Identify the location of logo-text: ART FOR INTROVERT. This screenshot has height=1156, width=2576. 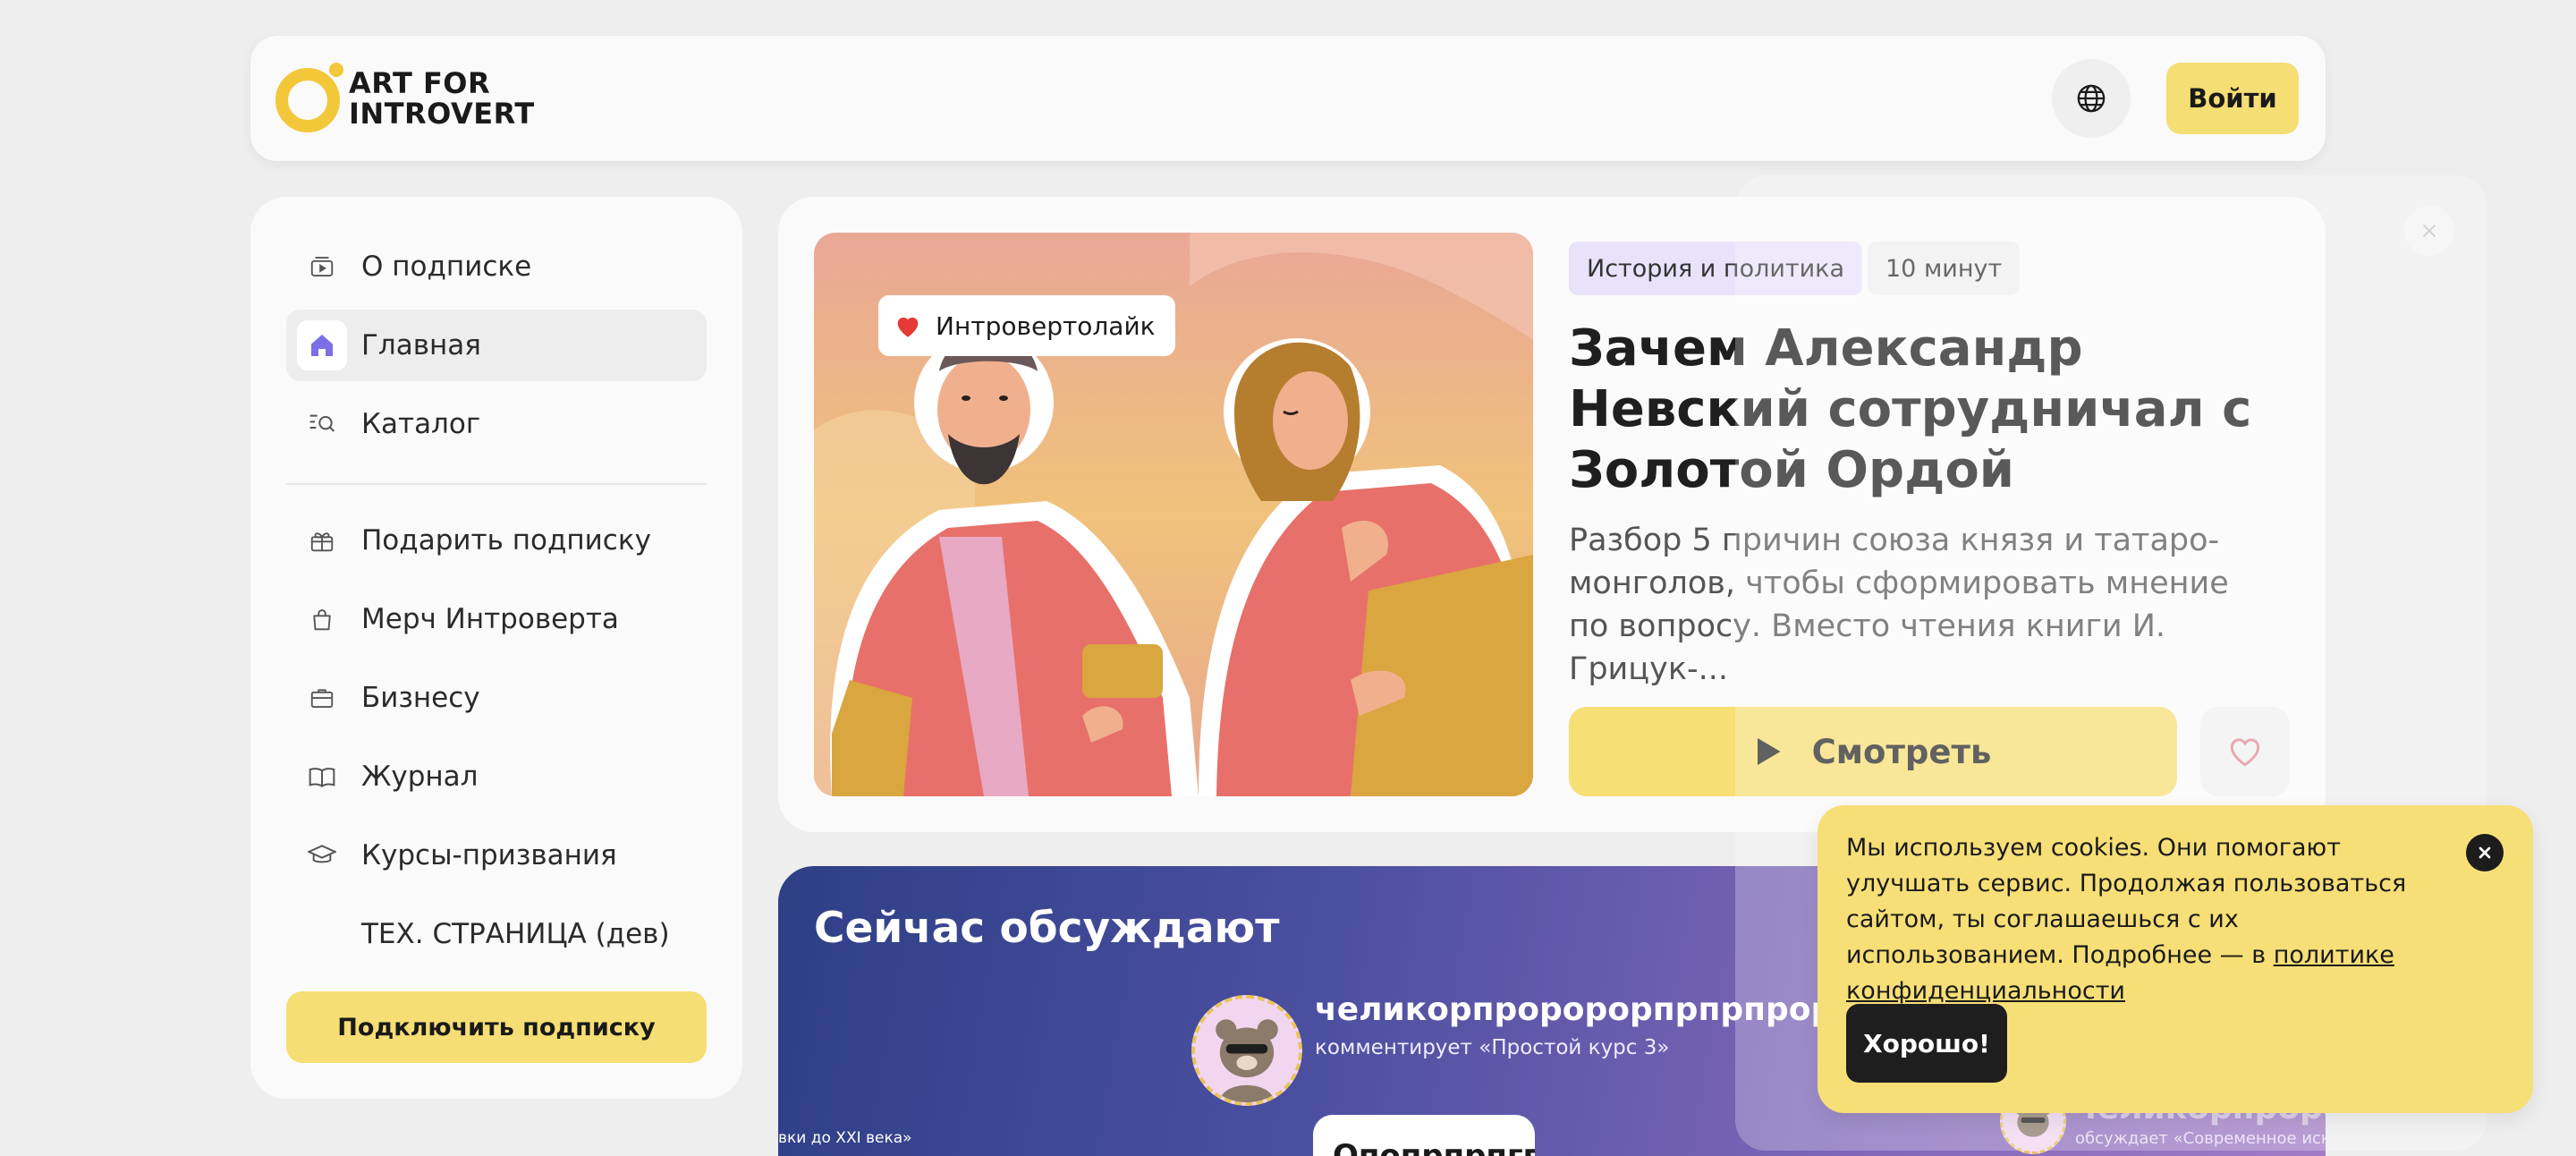
(442, 98).